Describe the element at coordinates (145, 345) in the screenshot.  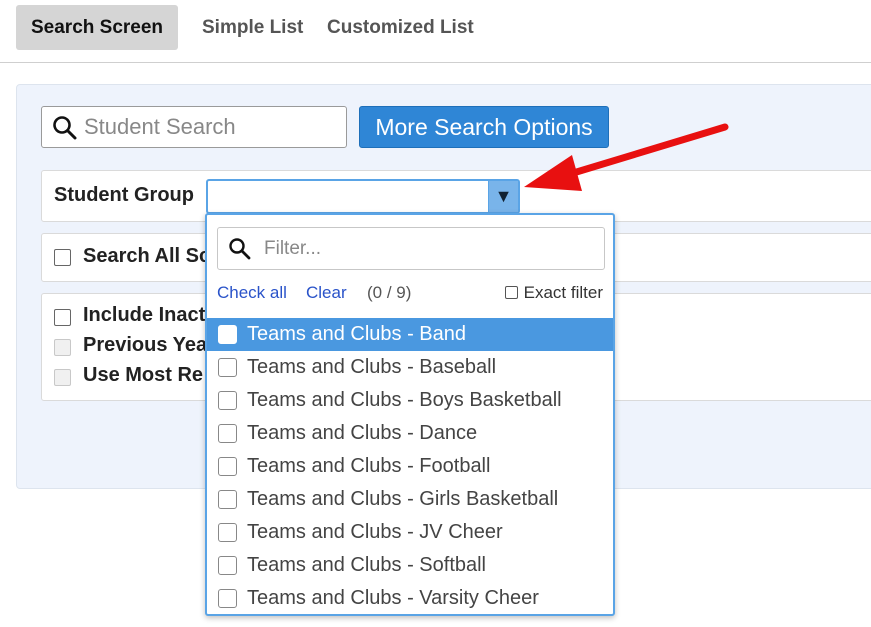
I see `previous-year-label: Previous Yea` at that location.